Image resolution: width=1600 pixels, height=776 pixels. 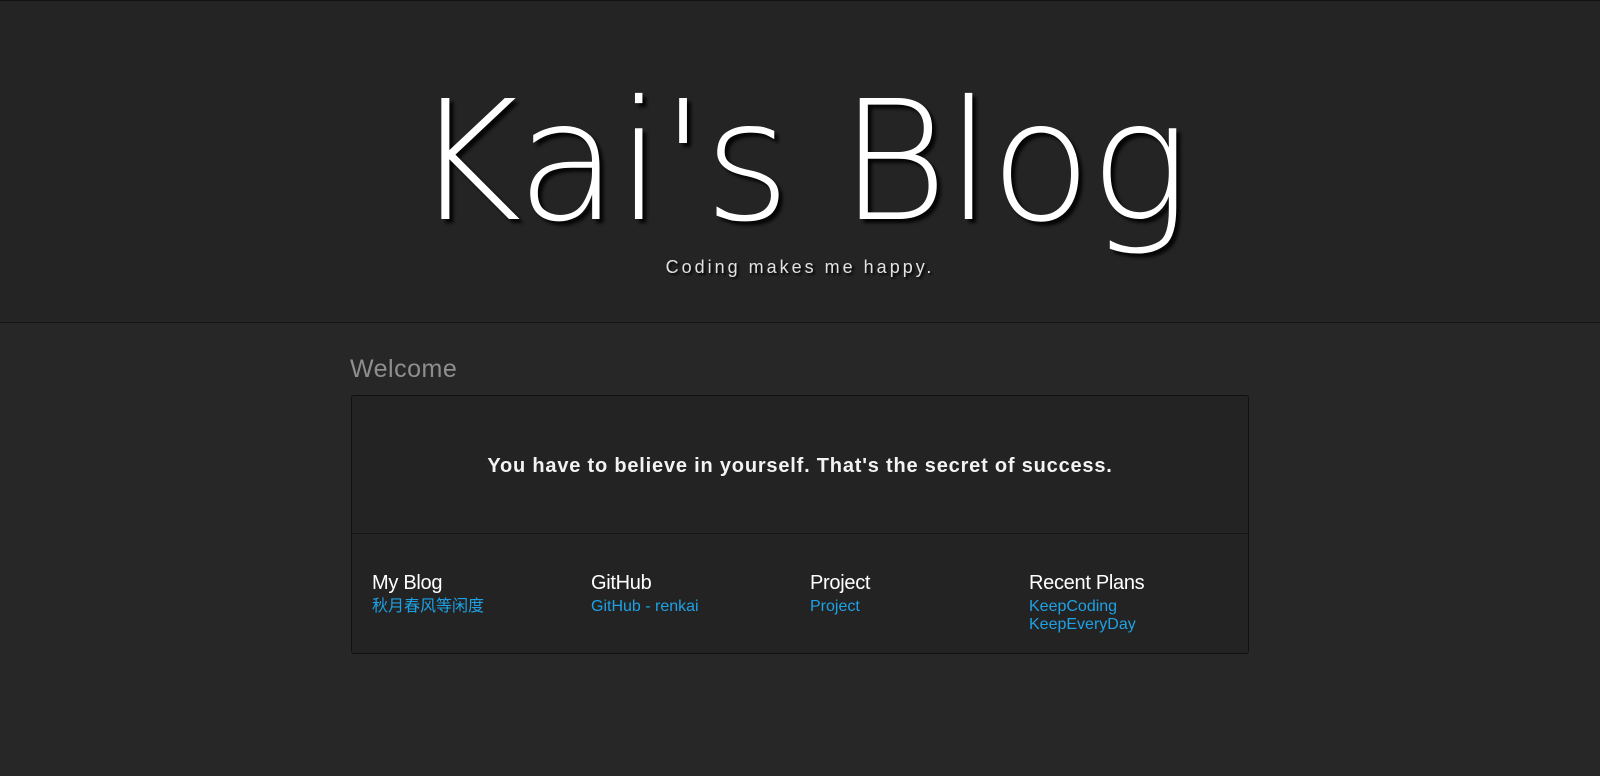 What do you see at coordinates (691, 607) in the screenshot?
I see `link-github-renkai: GitHub - renkai` at bounding box center [691, 607].